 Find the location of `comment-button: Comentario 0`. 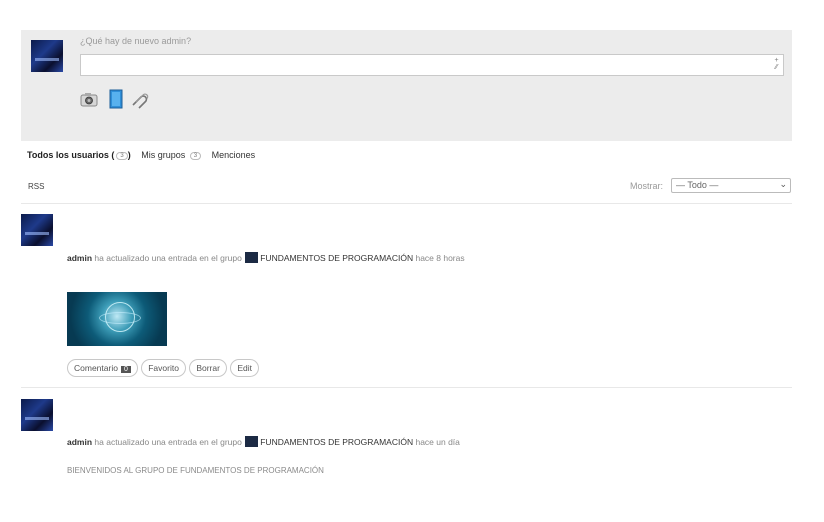

comment-button: Comentario 0 is located at coordinates (102, 368).